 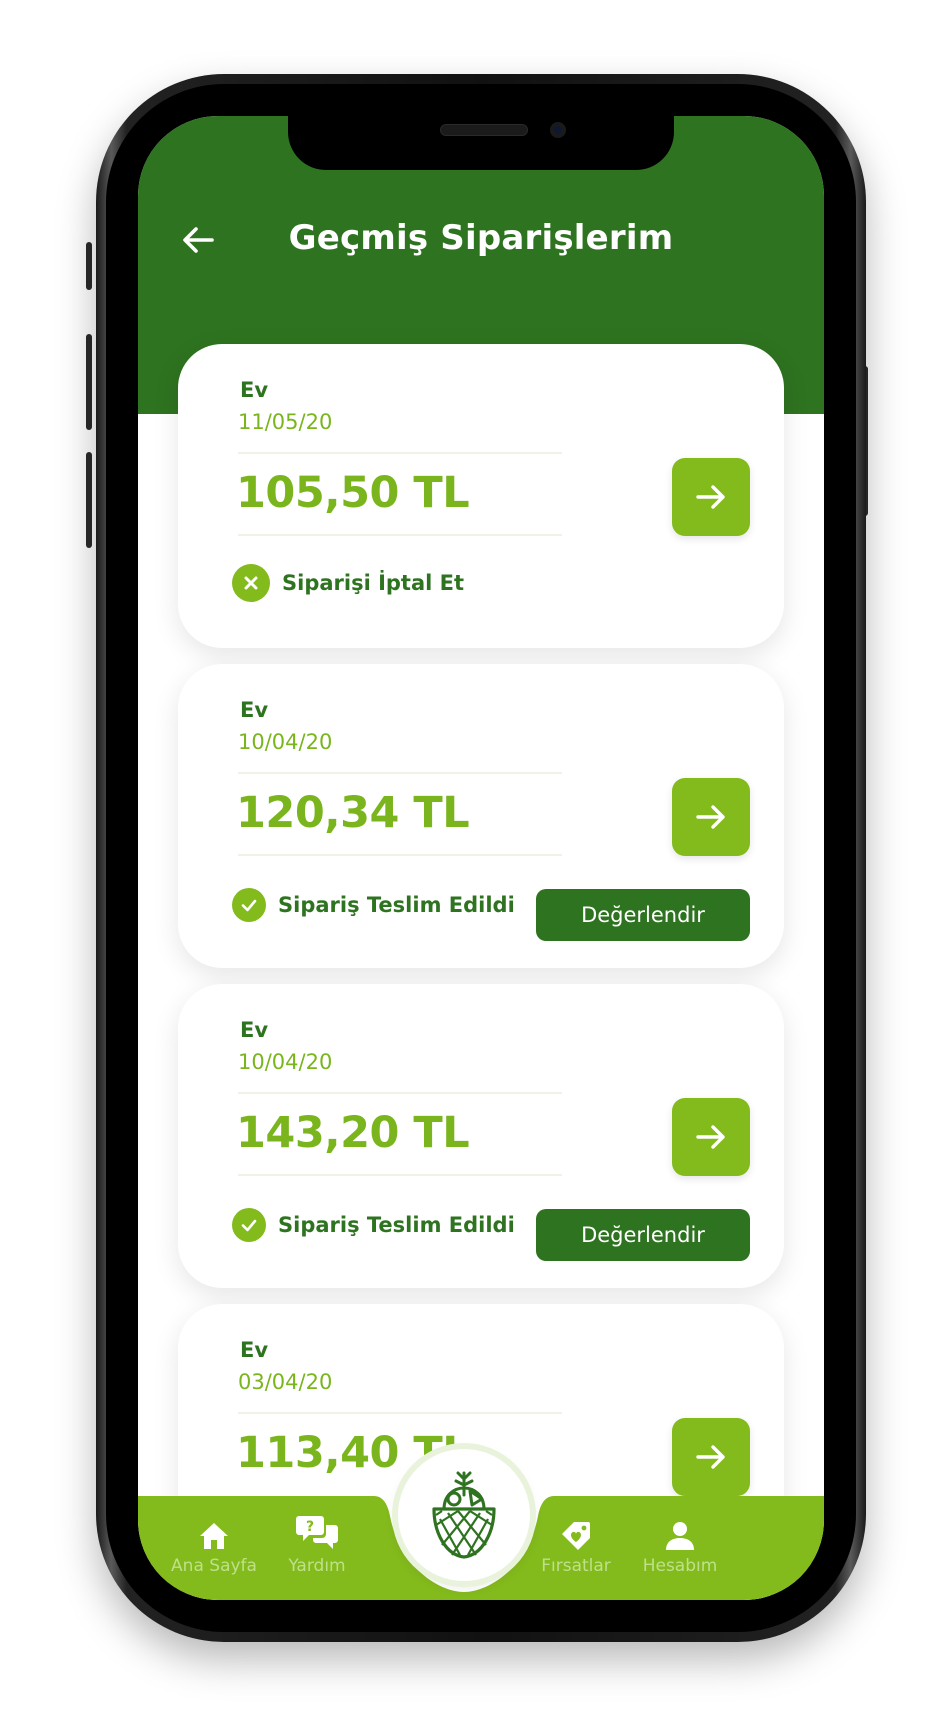 What do you see at coordinates (317, 1533) in the screenshot?
I see `help-chat-icon: ?` at bounding box center [317, 1533].